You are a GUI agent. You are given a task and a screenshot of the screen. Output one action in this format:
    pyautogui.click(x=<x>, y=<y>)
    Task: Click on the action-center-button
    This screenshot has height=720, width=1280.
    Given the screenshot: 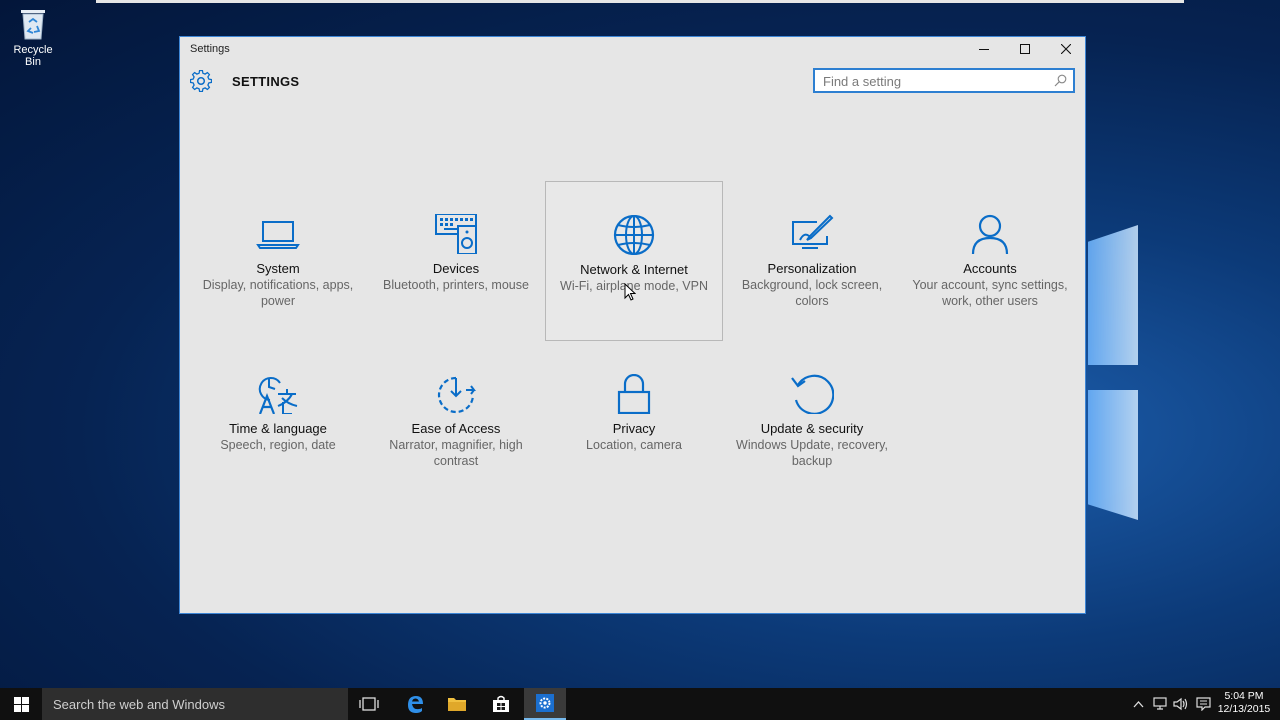 What is the action you would take?
    pyautogui.click(x=1203, y=704)
    